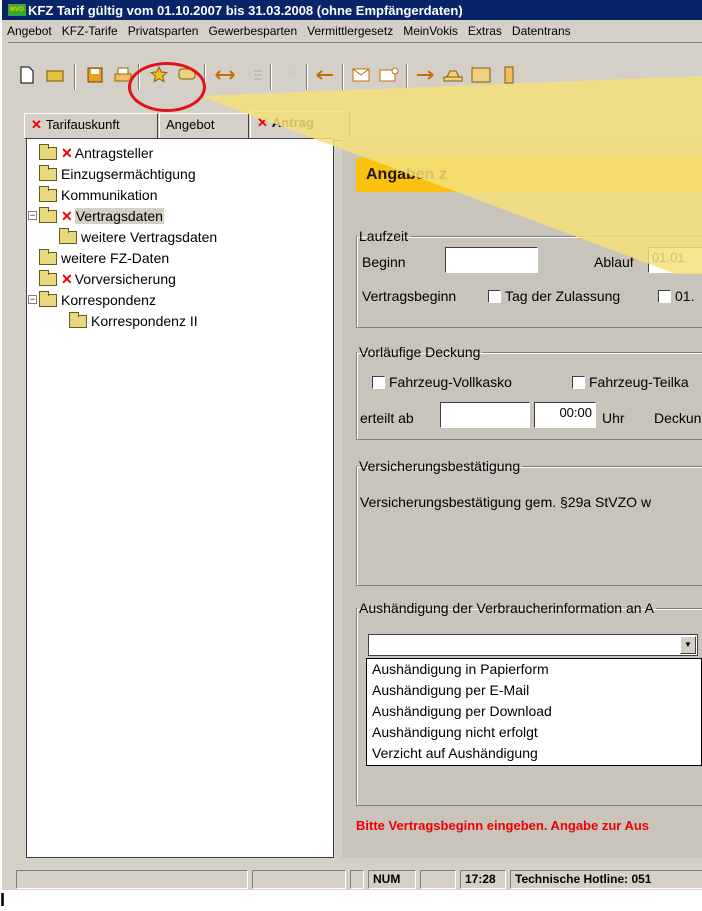 The height and width of the screenshot is (911, 702). I want to click on new-document-icon, so click(27, 75).